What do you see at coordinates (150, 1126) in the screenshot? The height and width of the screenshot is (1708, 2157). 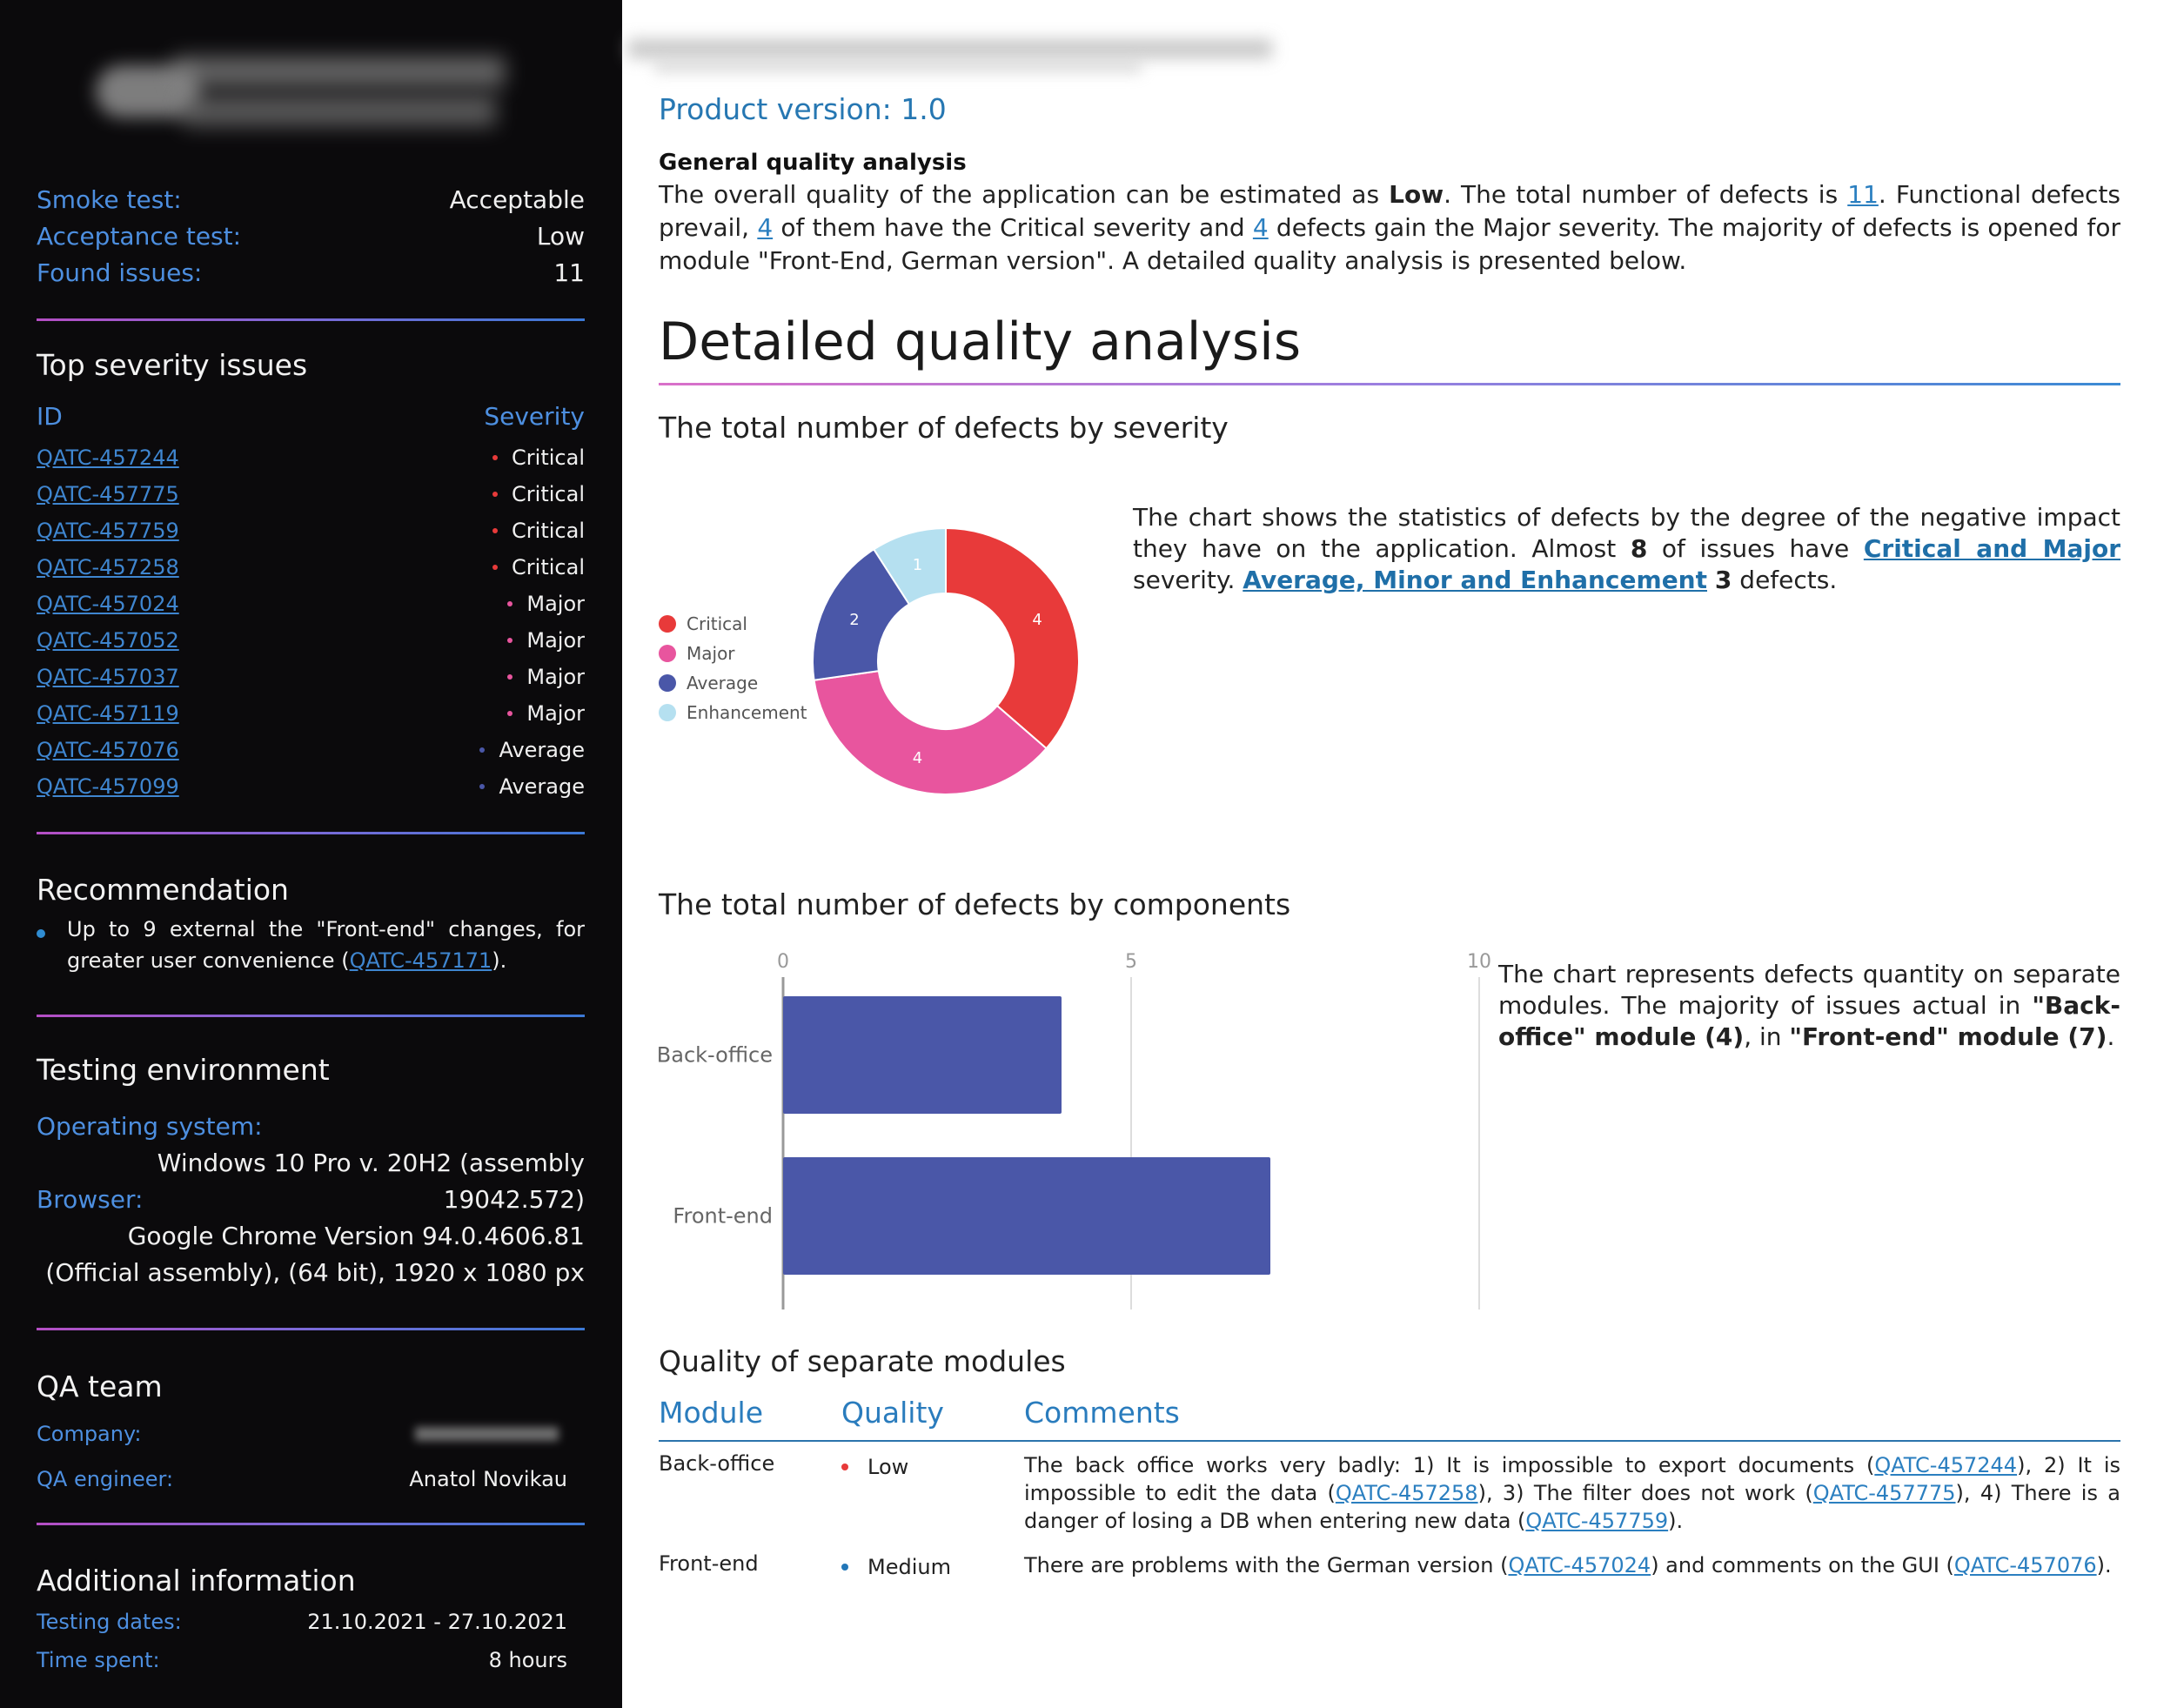 I see `os-label: Operating system:` at bounding box center [150, 1126].